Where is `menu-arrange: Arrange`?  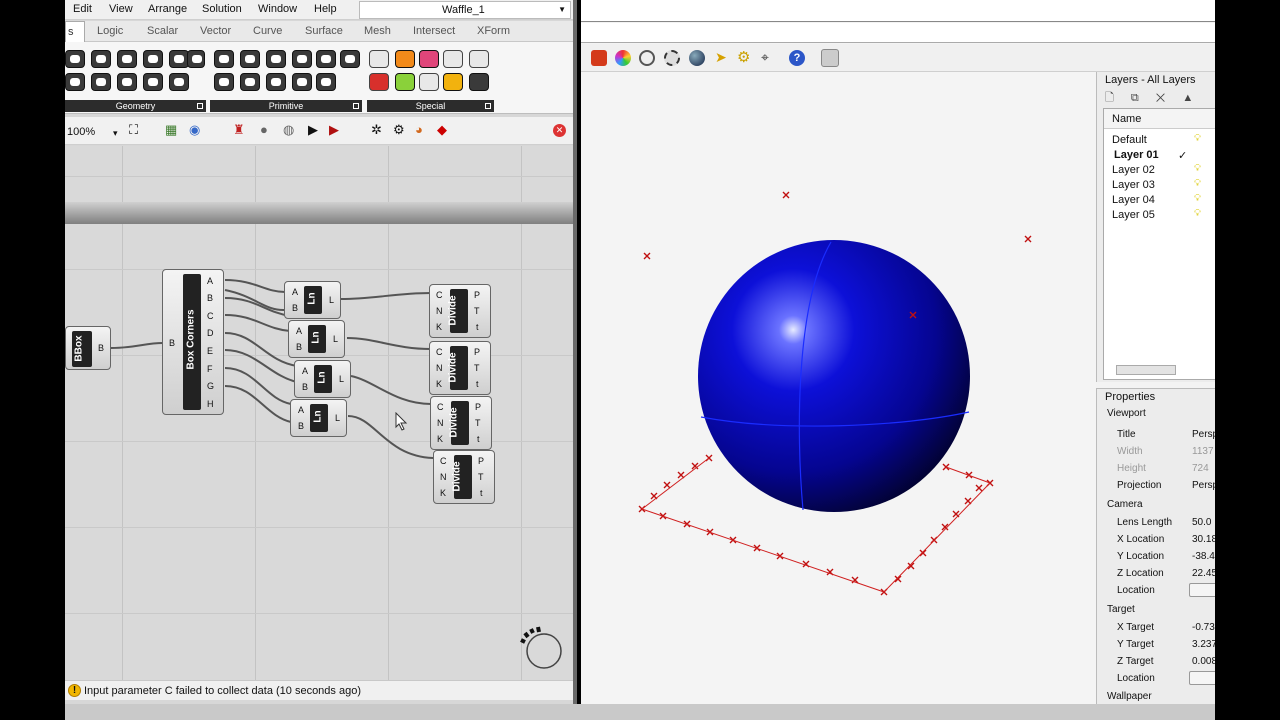 menu-arrange: Arrange is located at coordinates (167, 9).